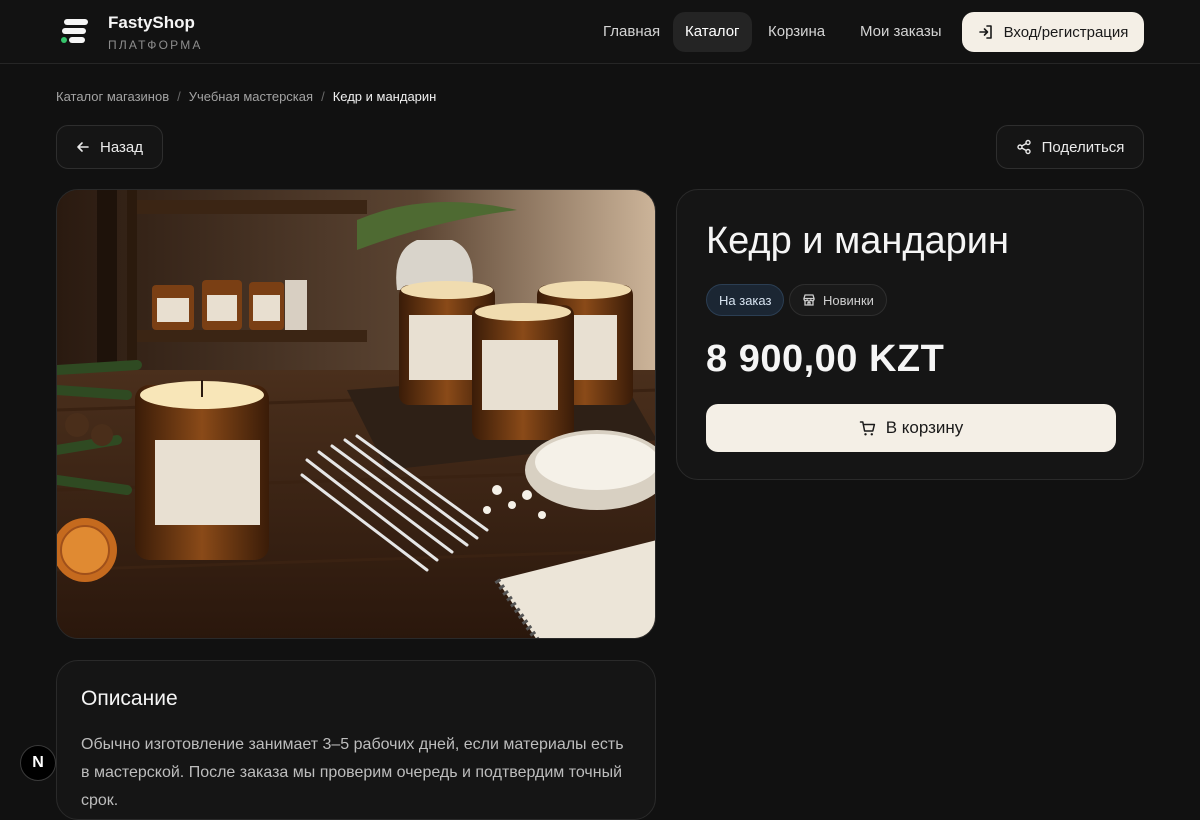  I want to click on tag-label: Новинки, so click(848, 300).